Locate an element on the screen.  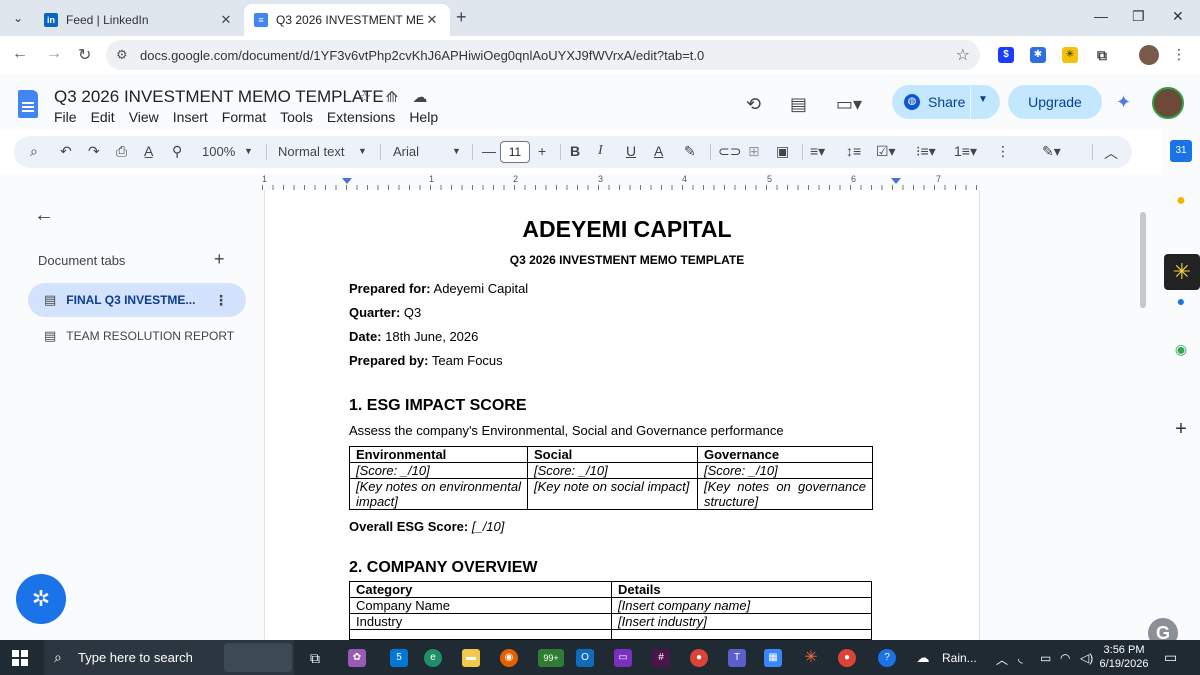
text-color-icon: A is located at coordinates (658, 151).